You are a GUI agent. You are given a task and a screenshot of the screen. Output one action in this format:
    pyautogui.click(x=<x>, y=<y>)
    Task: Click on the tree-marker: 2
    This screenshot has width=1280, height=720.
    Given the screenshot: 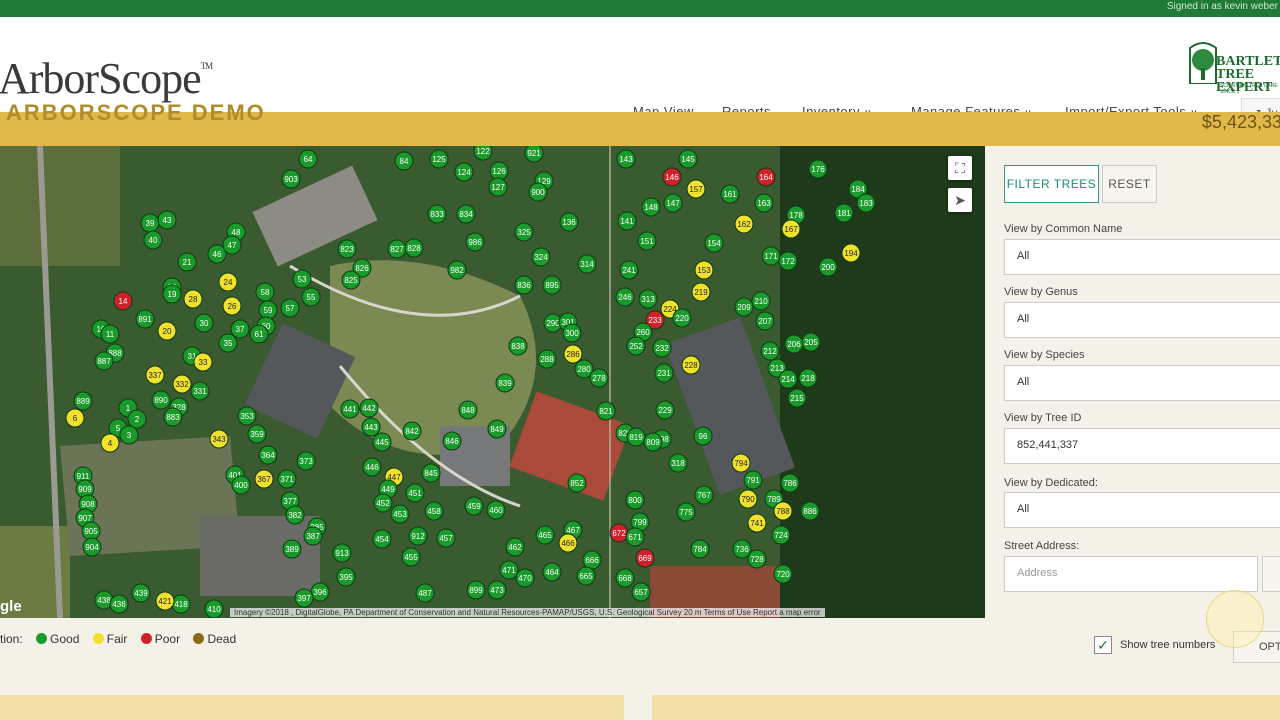 What is the action you would take?
    pyautogui.click(x=137, y=419)
    